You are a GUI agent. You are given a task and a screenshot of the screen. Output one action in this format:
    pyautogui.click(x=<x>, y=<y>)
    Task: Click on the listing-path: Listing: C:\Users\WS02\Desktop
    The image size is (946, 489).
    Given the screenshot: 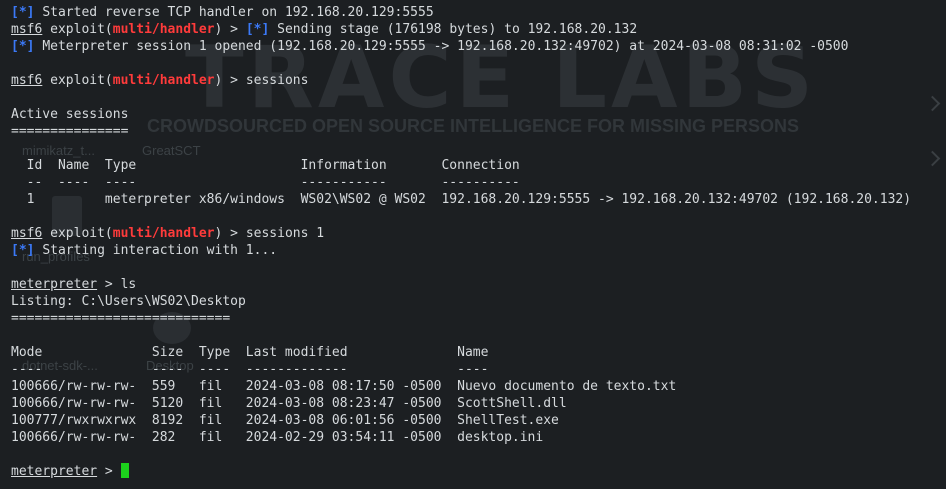 What is the action you would take?
    pyautogui.click(x=128, y=301)
    